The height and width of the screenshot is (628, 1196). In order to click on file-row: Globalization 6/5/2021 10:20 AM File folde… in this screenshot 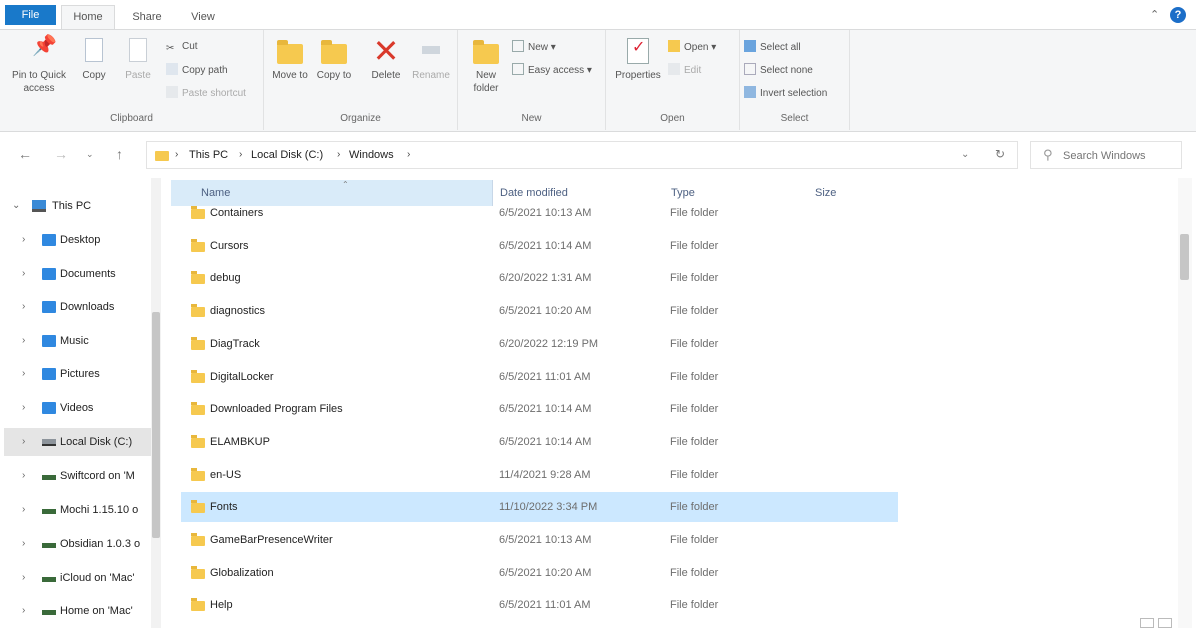, I will do `click(539, 573)`.